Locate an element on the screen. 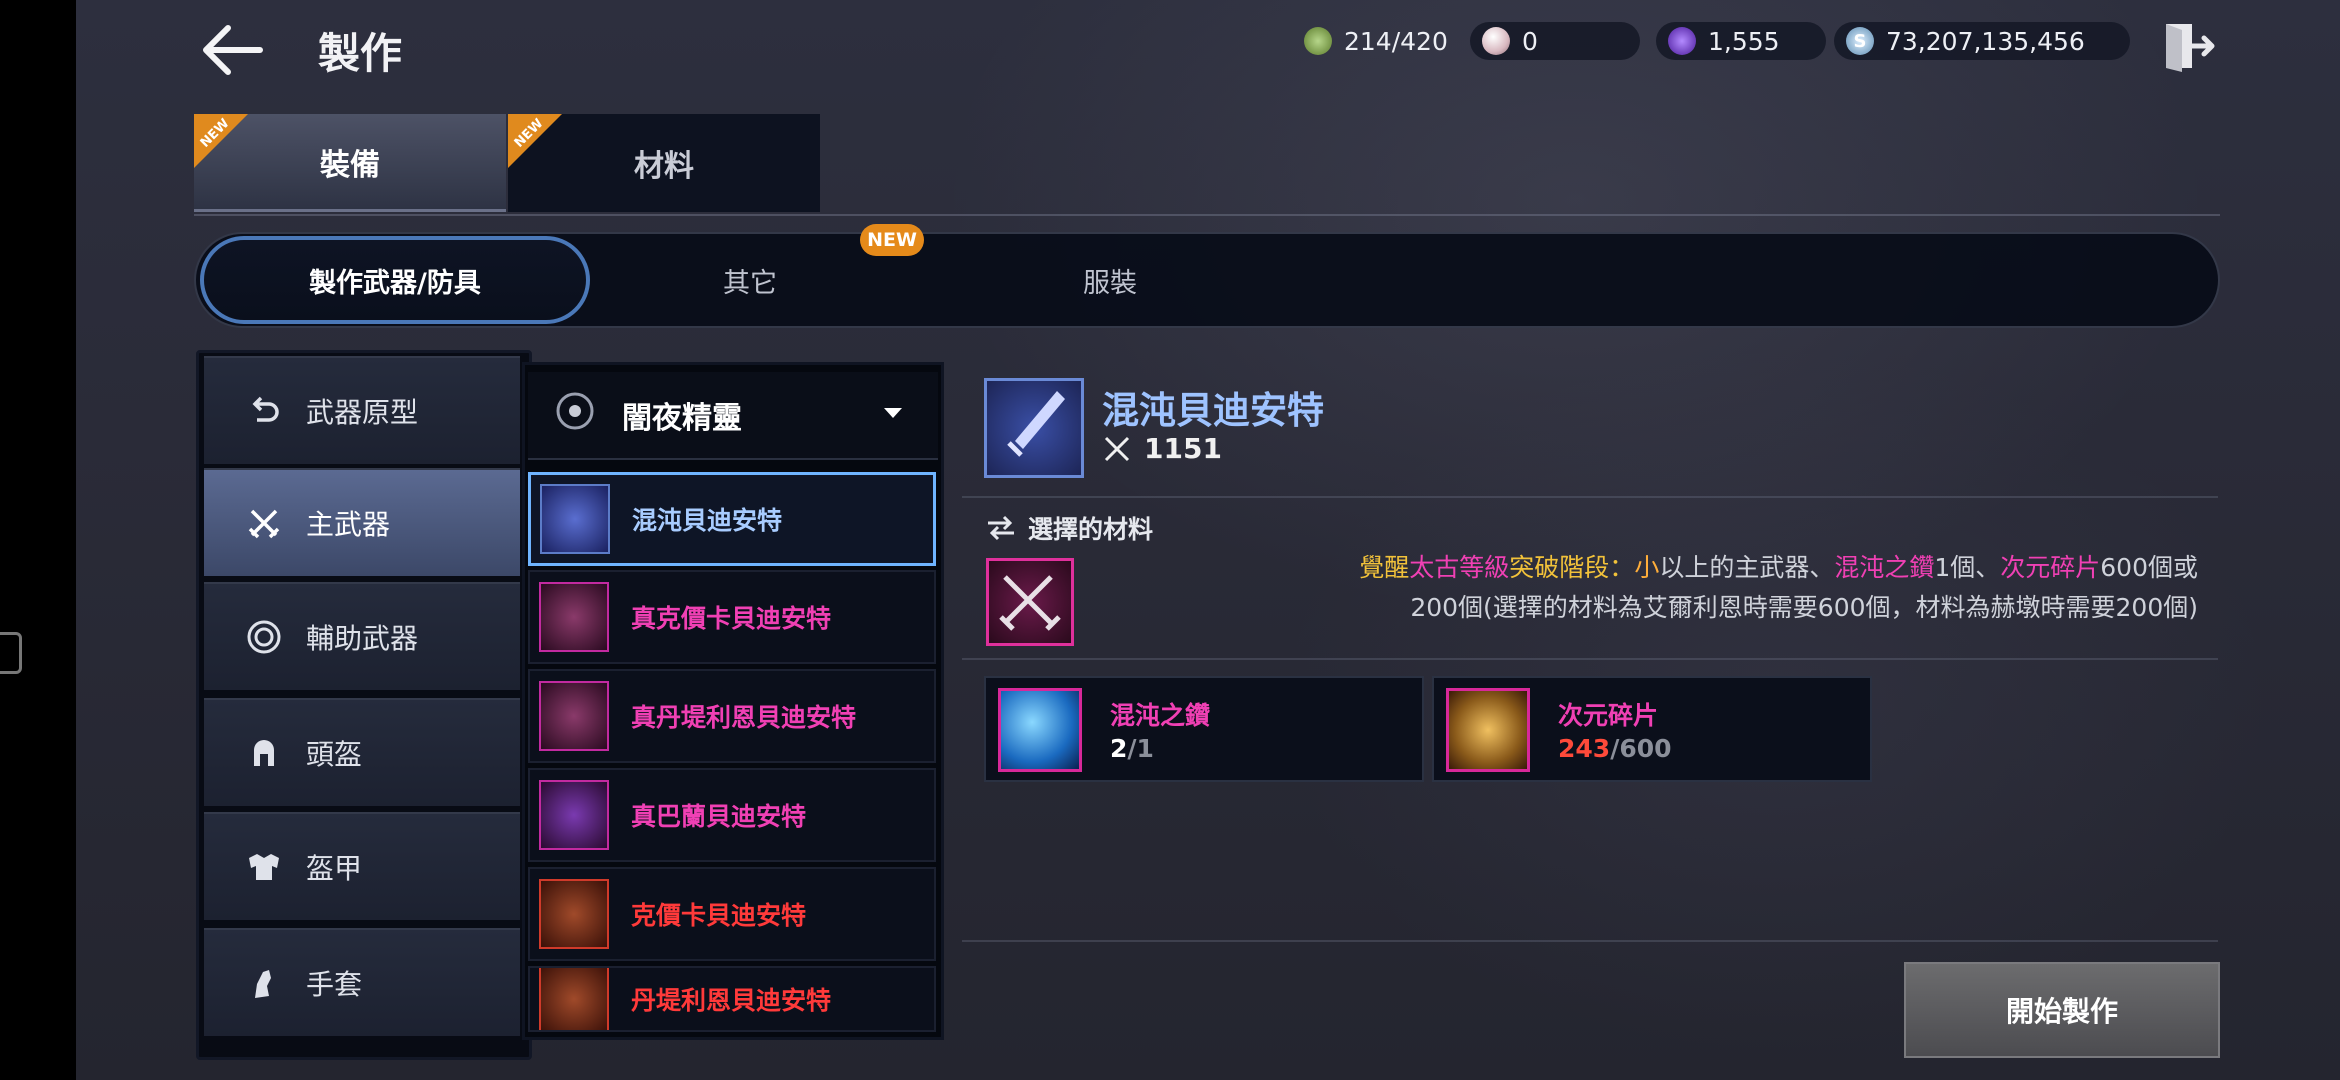  desc-line-2: 200個(選擇的材料為艾爾利恩時需要600個，材料為赫墩時需要200個) is located at coordinates (1804, 607).